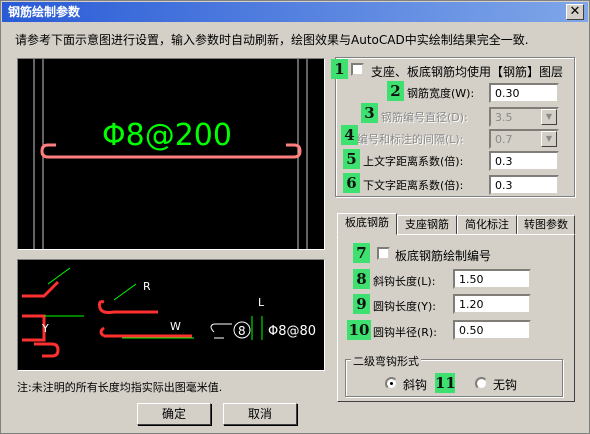 The height and width of the screenshot is (434, 590). Describe the element at coordinates (404, 281) in the screenshot. I see `hook-length-label: 斜钩长度(L):` at that location.